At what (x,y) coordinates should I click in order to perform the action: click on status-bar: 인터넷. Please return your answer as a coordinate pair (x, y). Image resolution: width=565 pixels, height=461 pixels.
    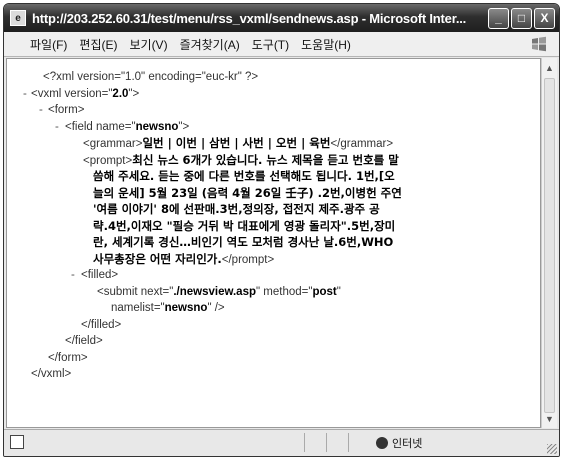
    Looking at the image, I should click on (281, 442).